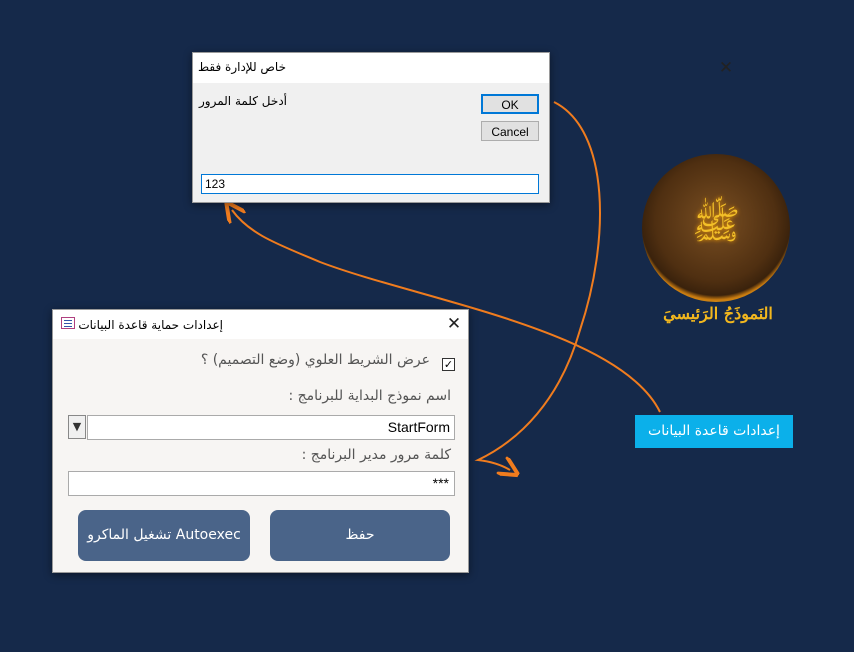 Image resolution: width=854 pixels, height=652 pixels. I want to click on cancel-button: Cancel, so click(510, 131).